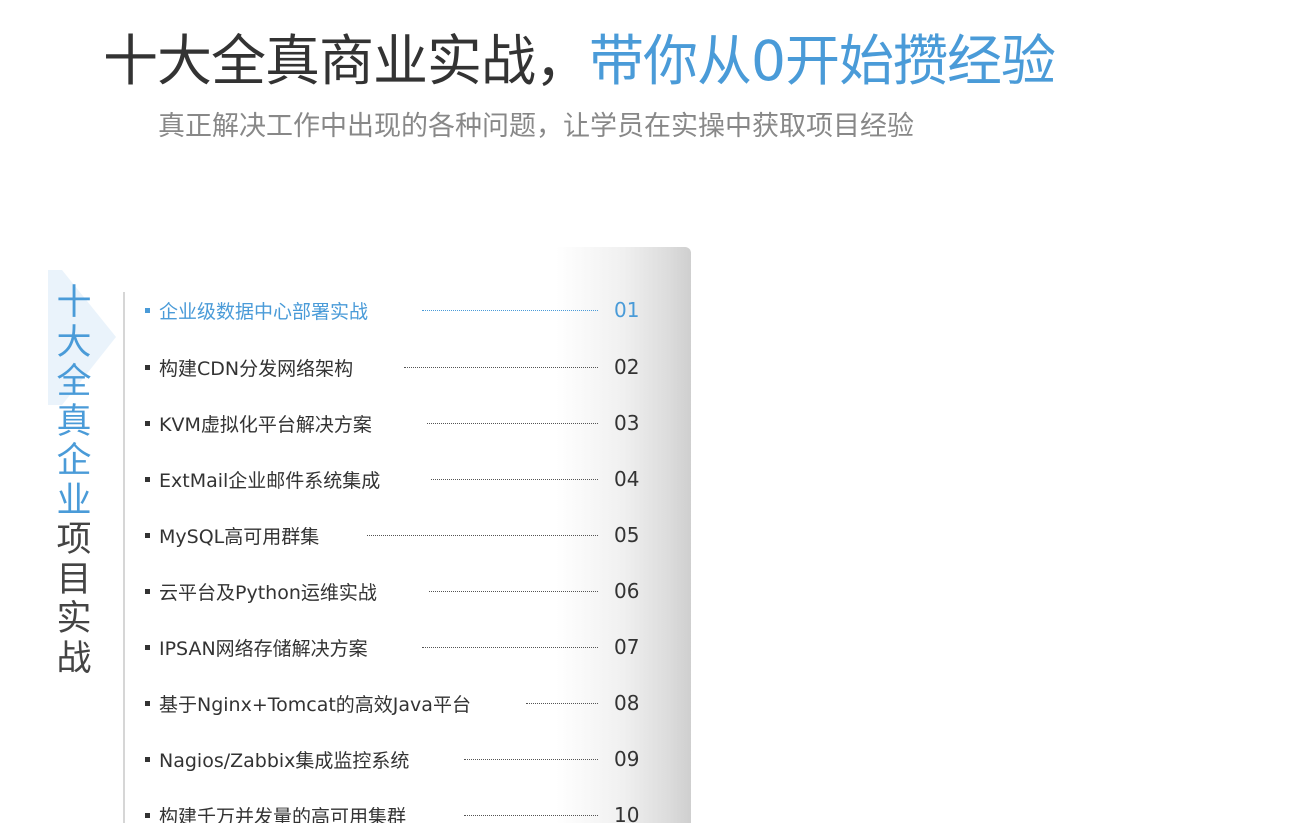  I want to click on vertical-title-char: 项, so click(74, 540).